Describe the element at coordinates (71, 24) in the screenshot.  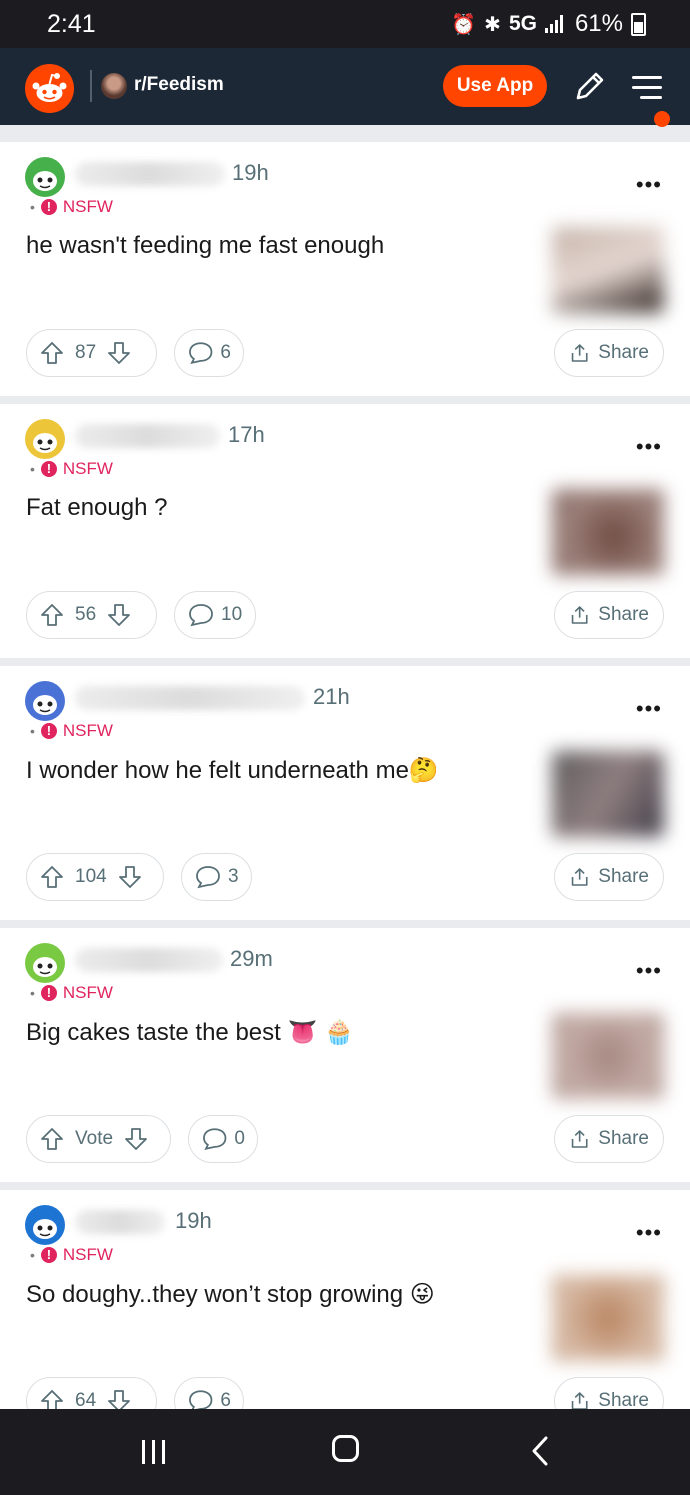
I see `status-time: 2:41` at that location.